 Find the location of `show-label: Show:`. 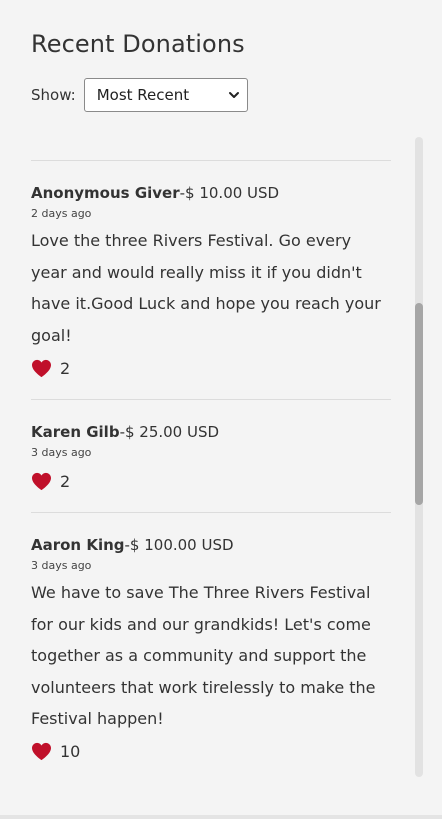

show-label: Show: is located at coordinates (53, 95).